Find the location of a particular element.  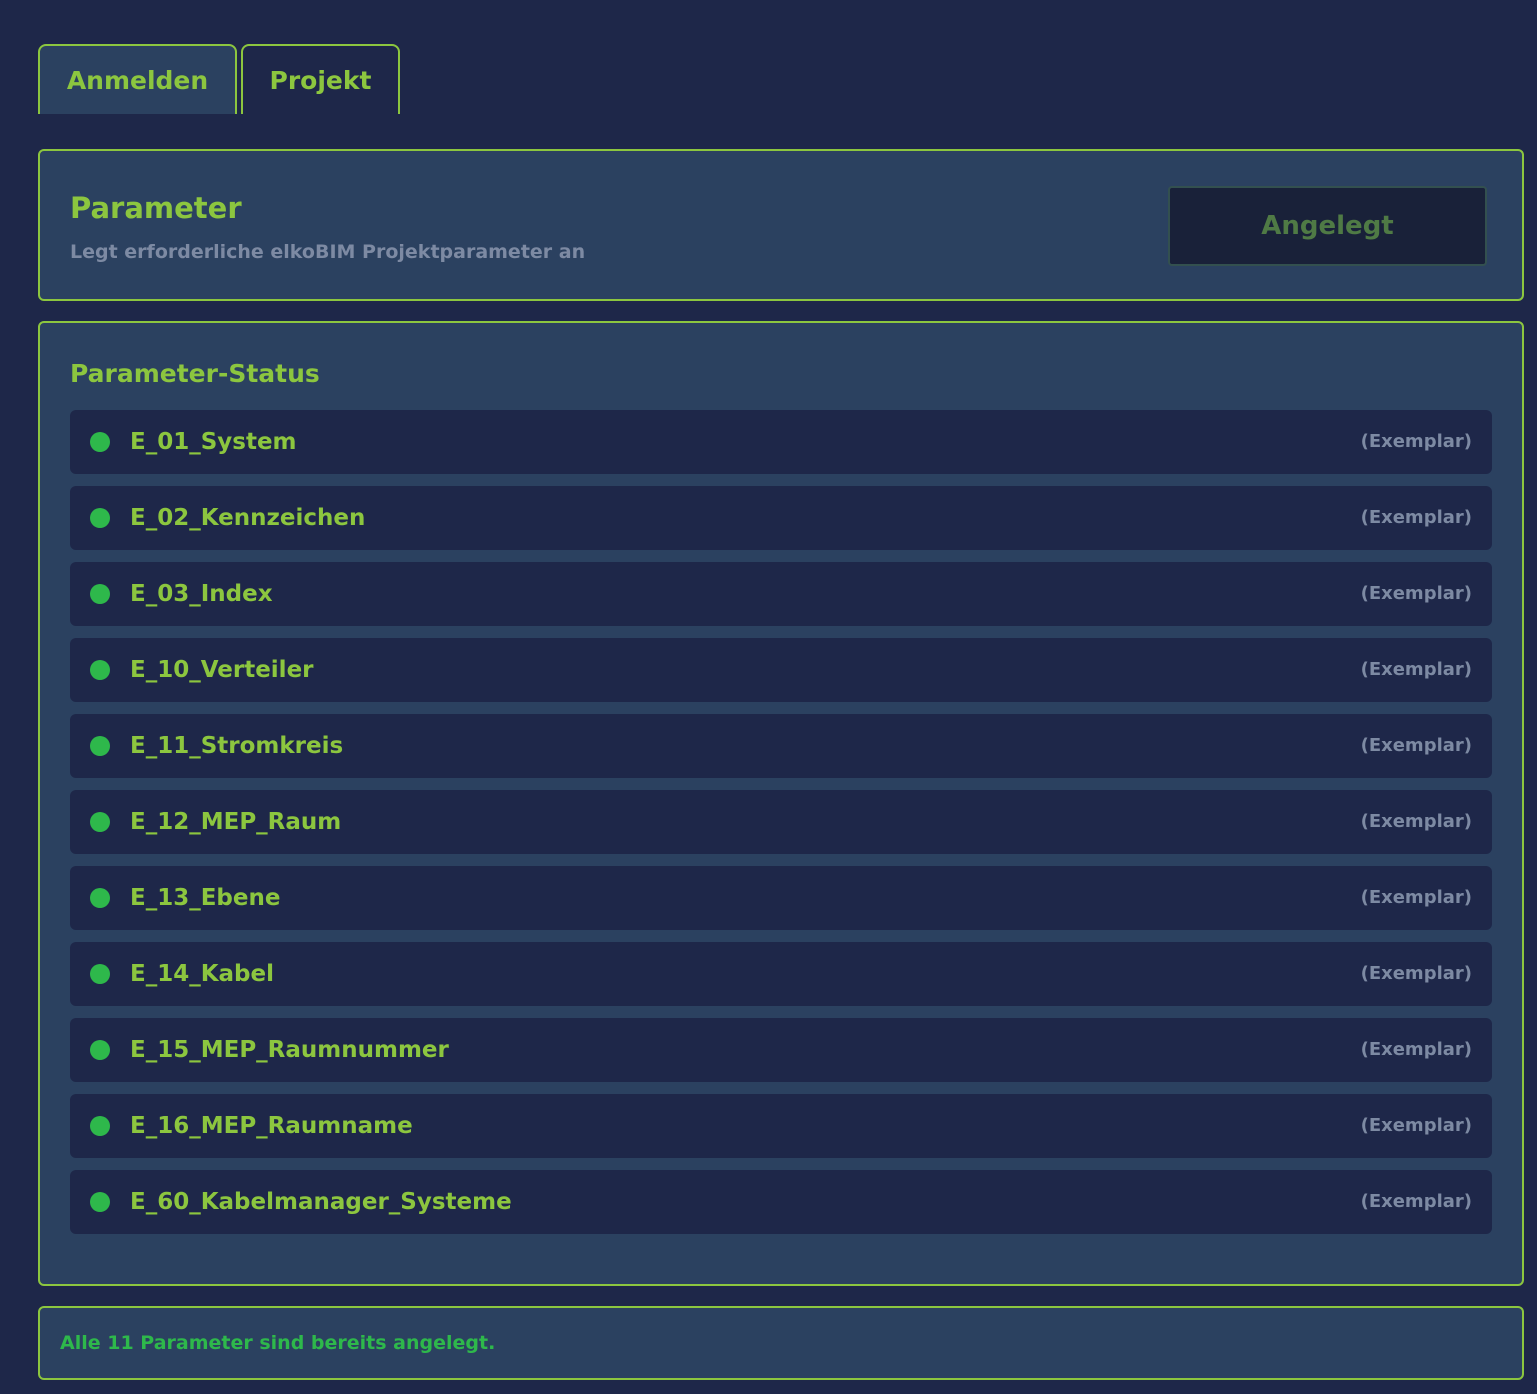

summary-panel: Alle 11 Parameter sind bereits angelegt. is located at coordinates (781, 1343).